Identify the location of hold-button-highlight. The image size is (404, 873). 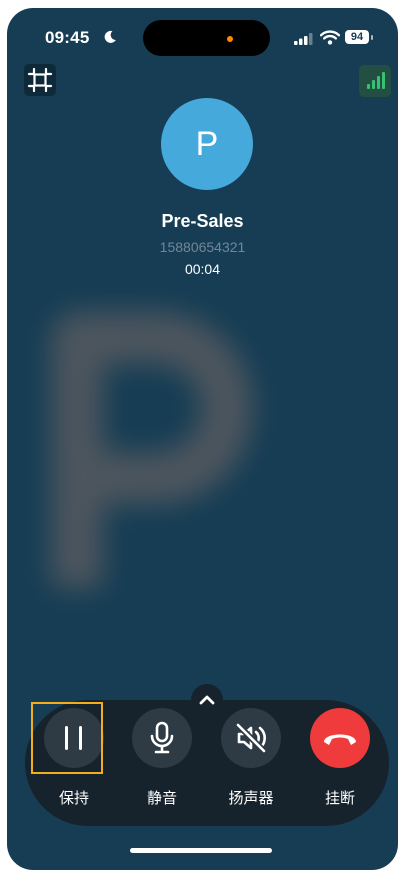
(67, 738).